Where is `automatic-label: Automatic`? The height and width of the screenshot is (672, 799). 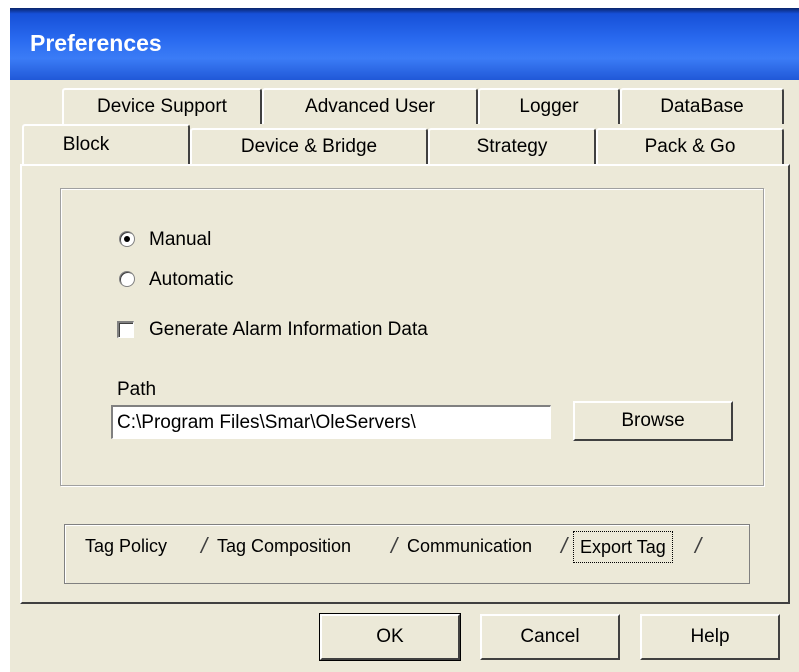
automatic-label: Automatic is located at coordinates (191, 280).